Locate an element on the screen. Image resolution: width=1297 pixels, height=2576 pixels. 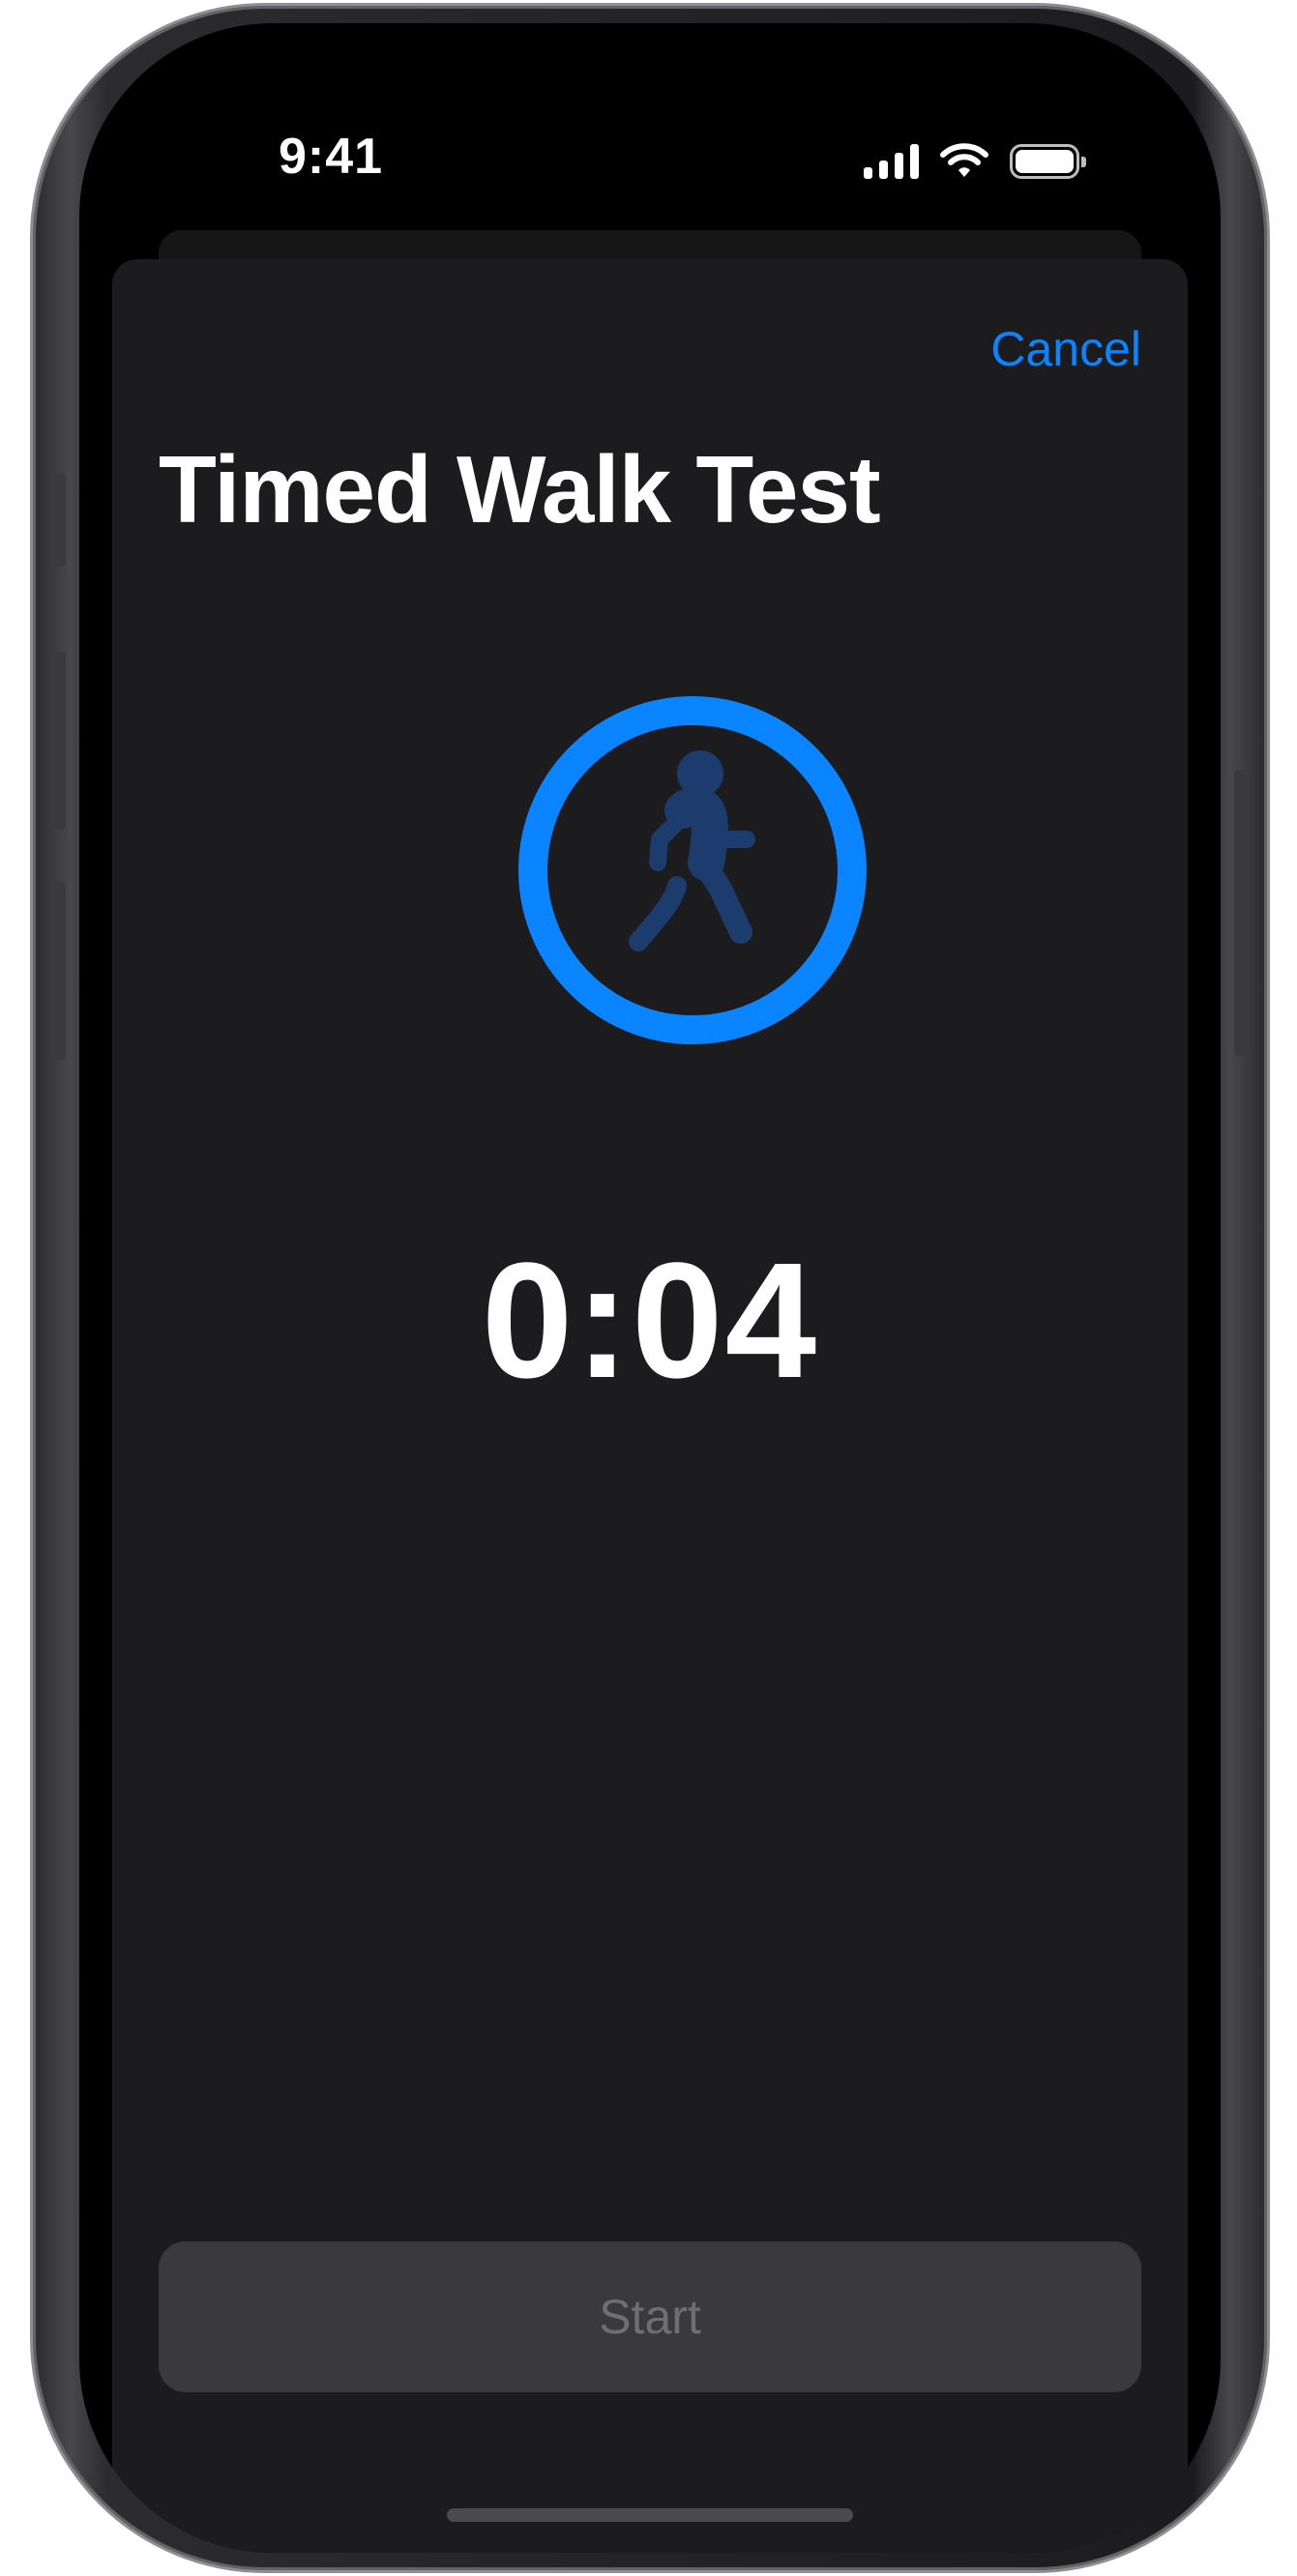
page-title: Timed Walk Test is located at coordinates (520, 489).